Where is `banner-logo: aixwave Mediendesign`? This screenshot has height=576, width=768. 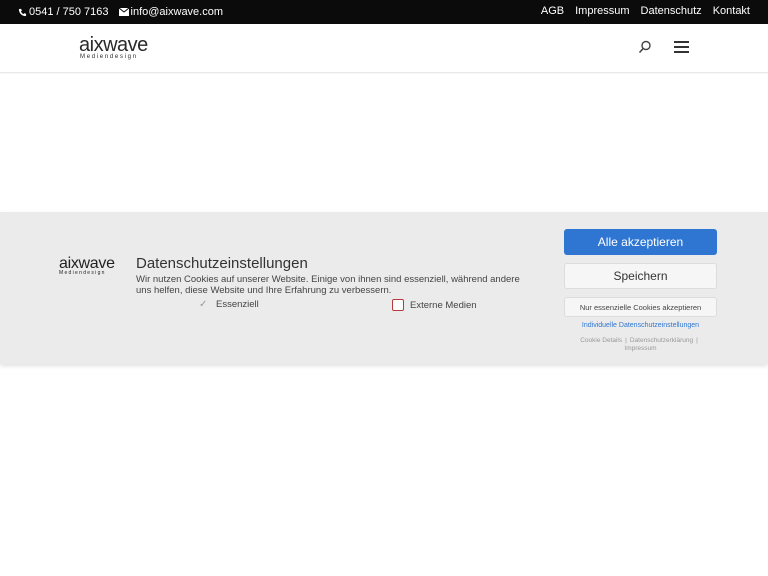 banner-logo: aixwave Mediendesign is located at coordinates (87, 266).